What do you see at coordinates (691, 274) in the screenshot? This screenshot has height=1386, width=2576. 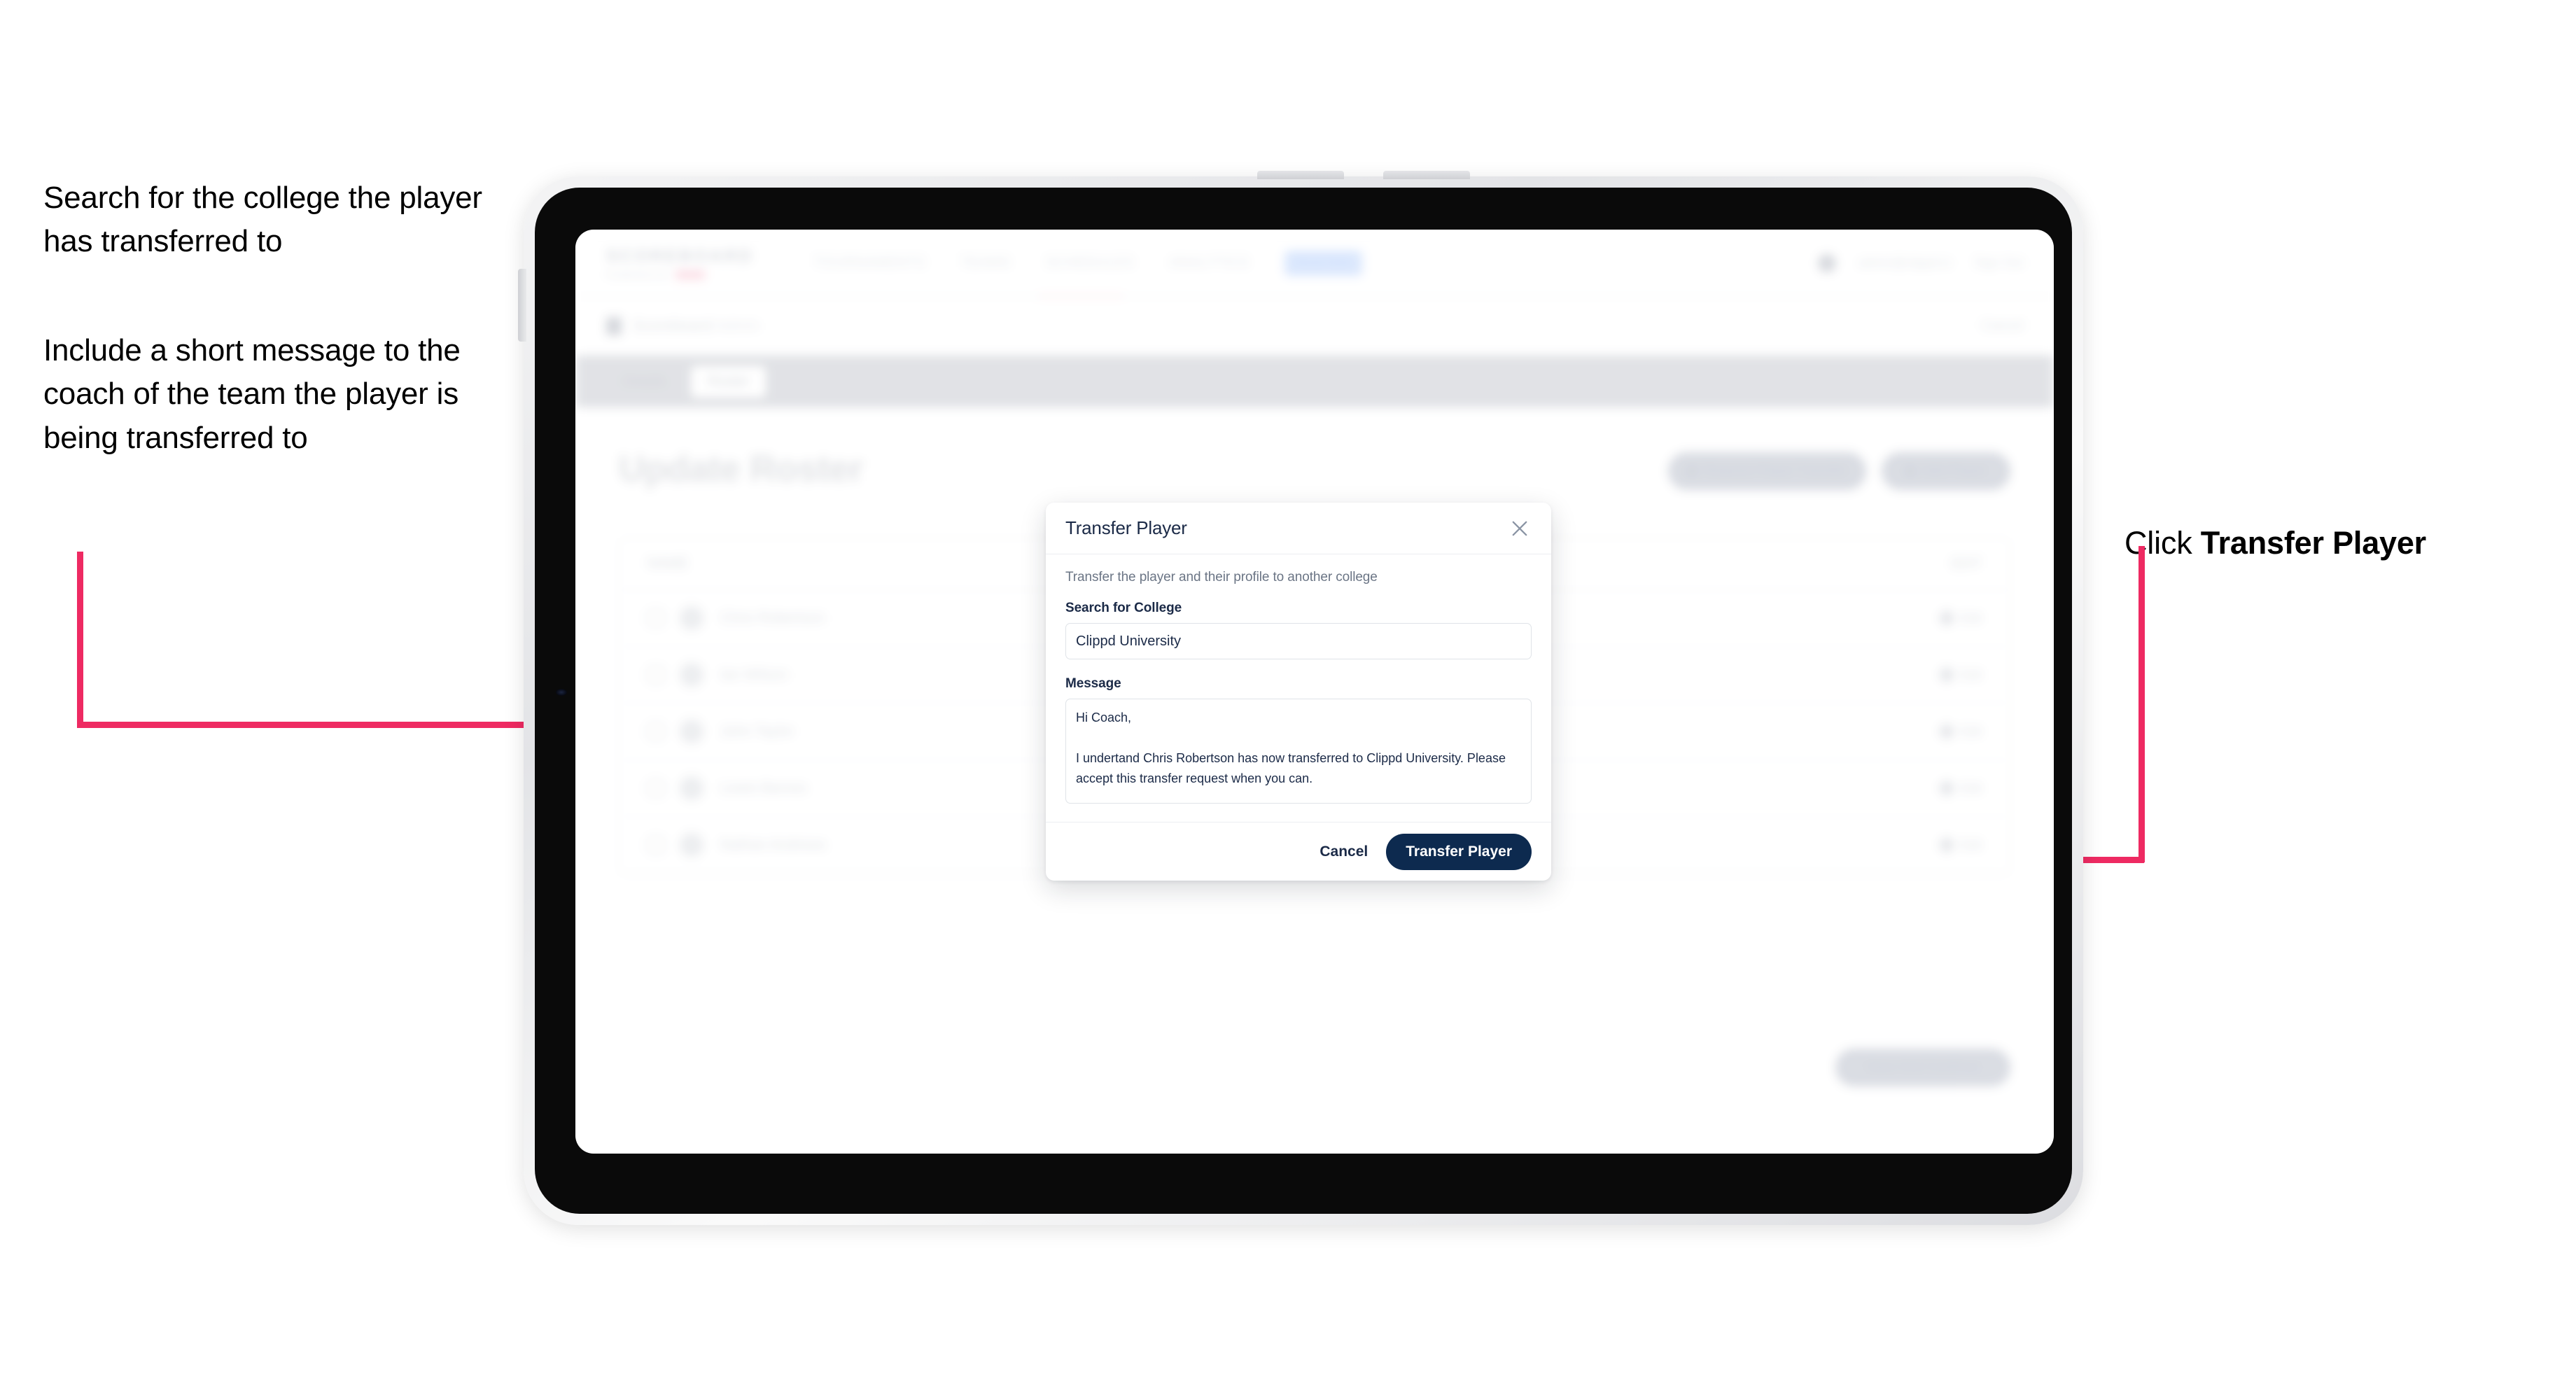 I see `brand-logo-mark-icon` at bounding box center [691, 274].